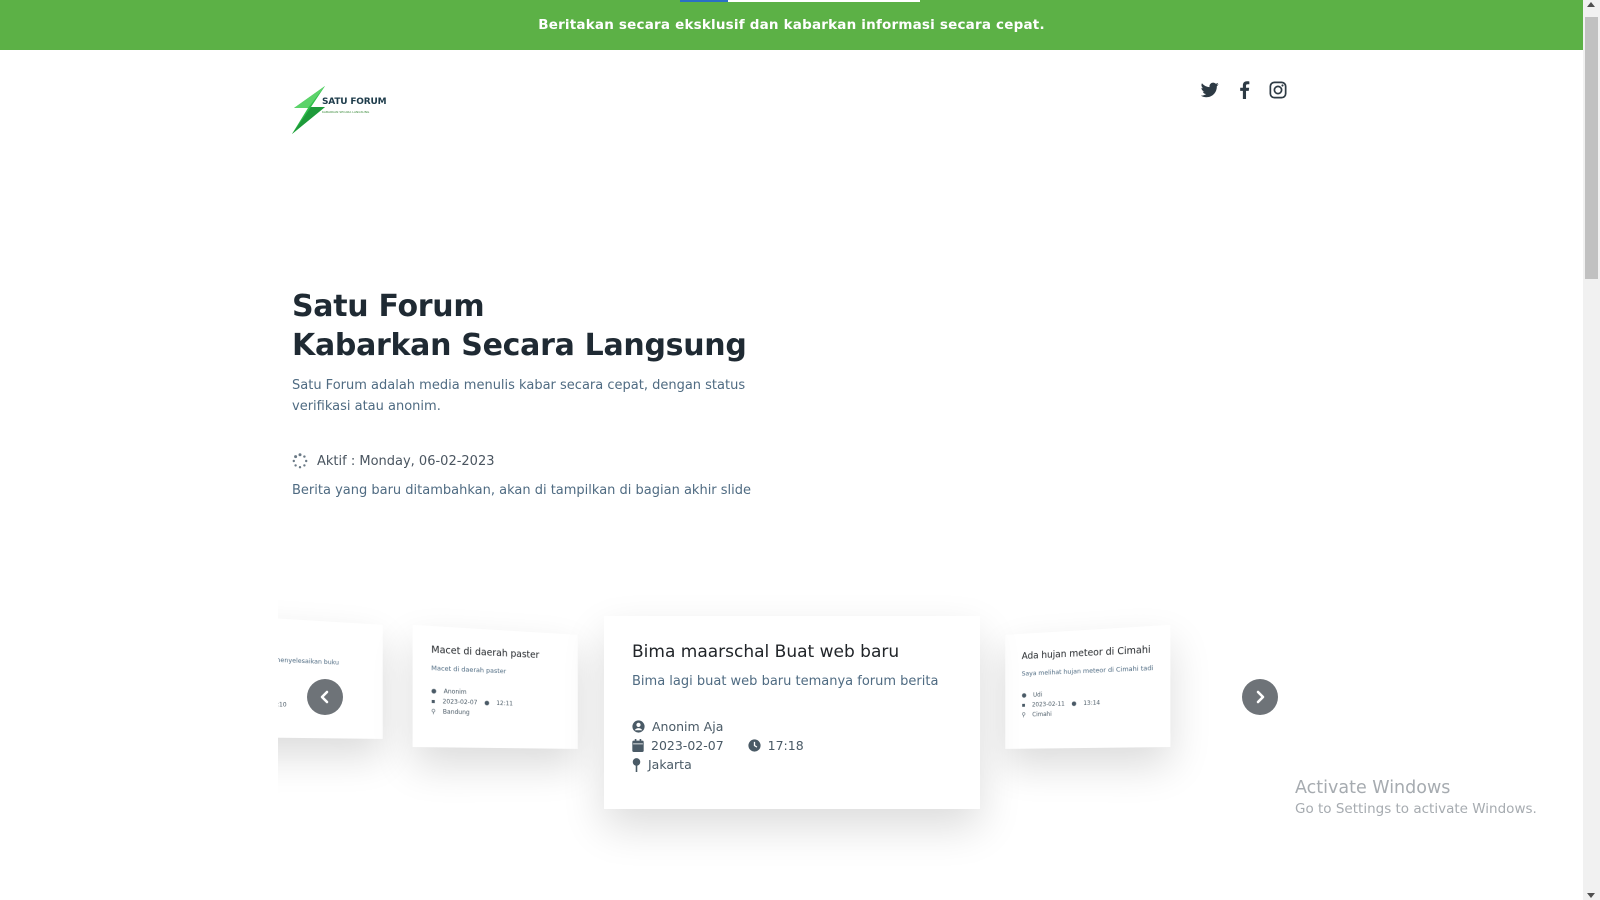  Describe the element at coordinates (1210, 90) in the screenshot. I see `twitter-icon` at that location.